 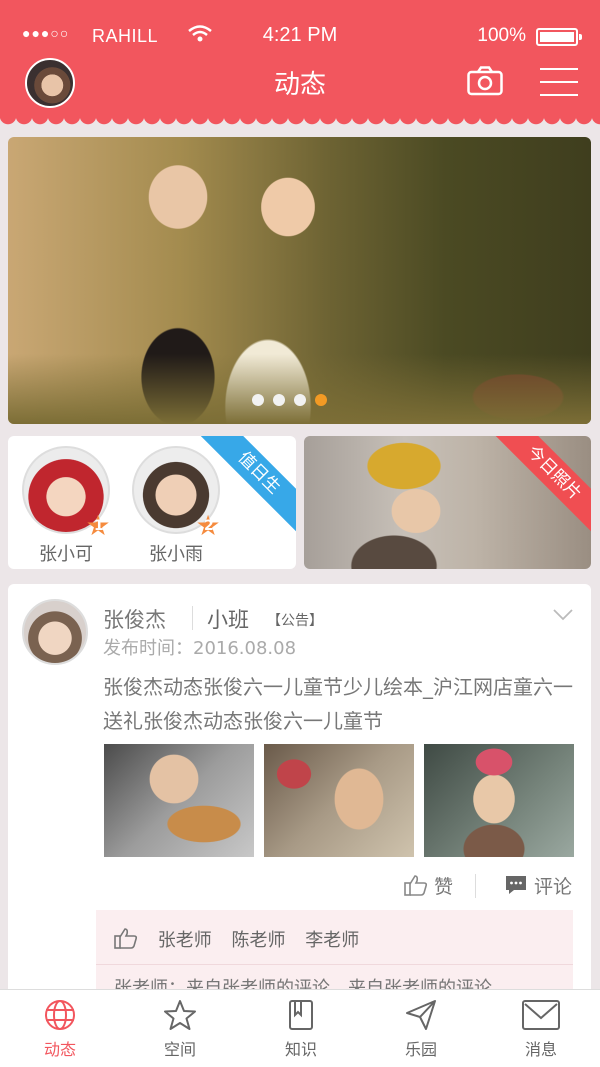 What do you see at coordinates (338, 704) in the screenshot?
I see `post-body: 张俊杰动态张俊六一儿童节少儿绘本_沪江网店童六一送礼张俊杰动态张俊六一儿童节` at bounding box center [338, 704].